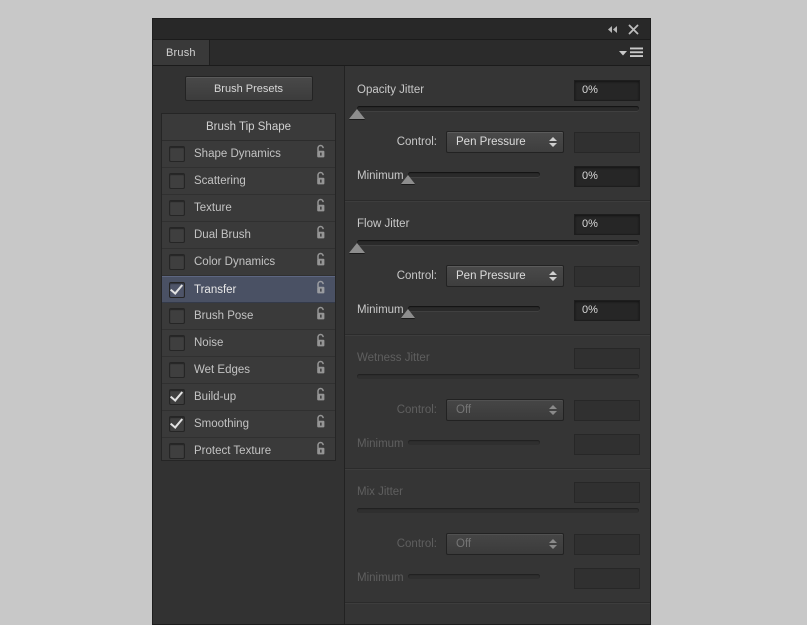  Describe the element at coordinates (220, 181) in the screenshot. I see `brush-option-label: Scattering` at that location.